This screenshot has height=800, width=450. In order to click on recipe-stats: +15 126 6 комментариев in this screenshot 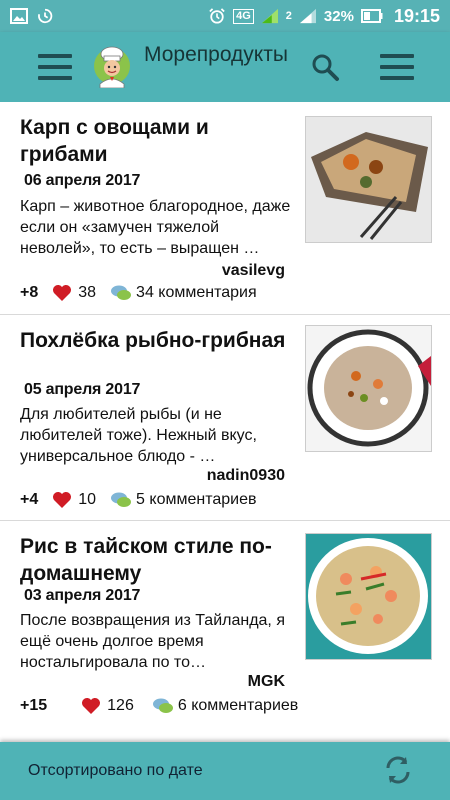, I will do `click(159, 706)`.